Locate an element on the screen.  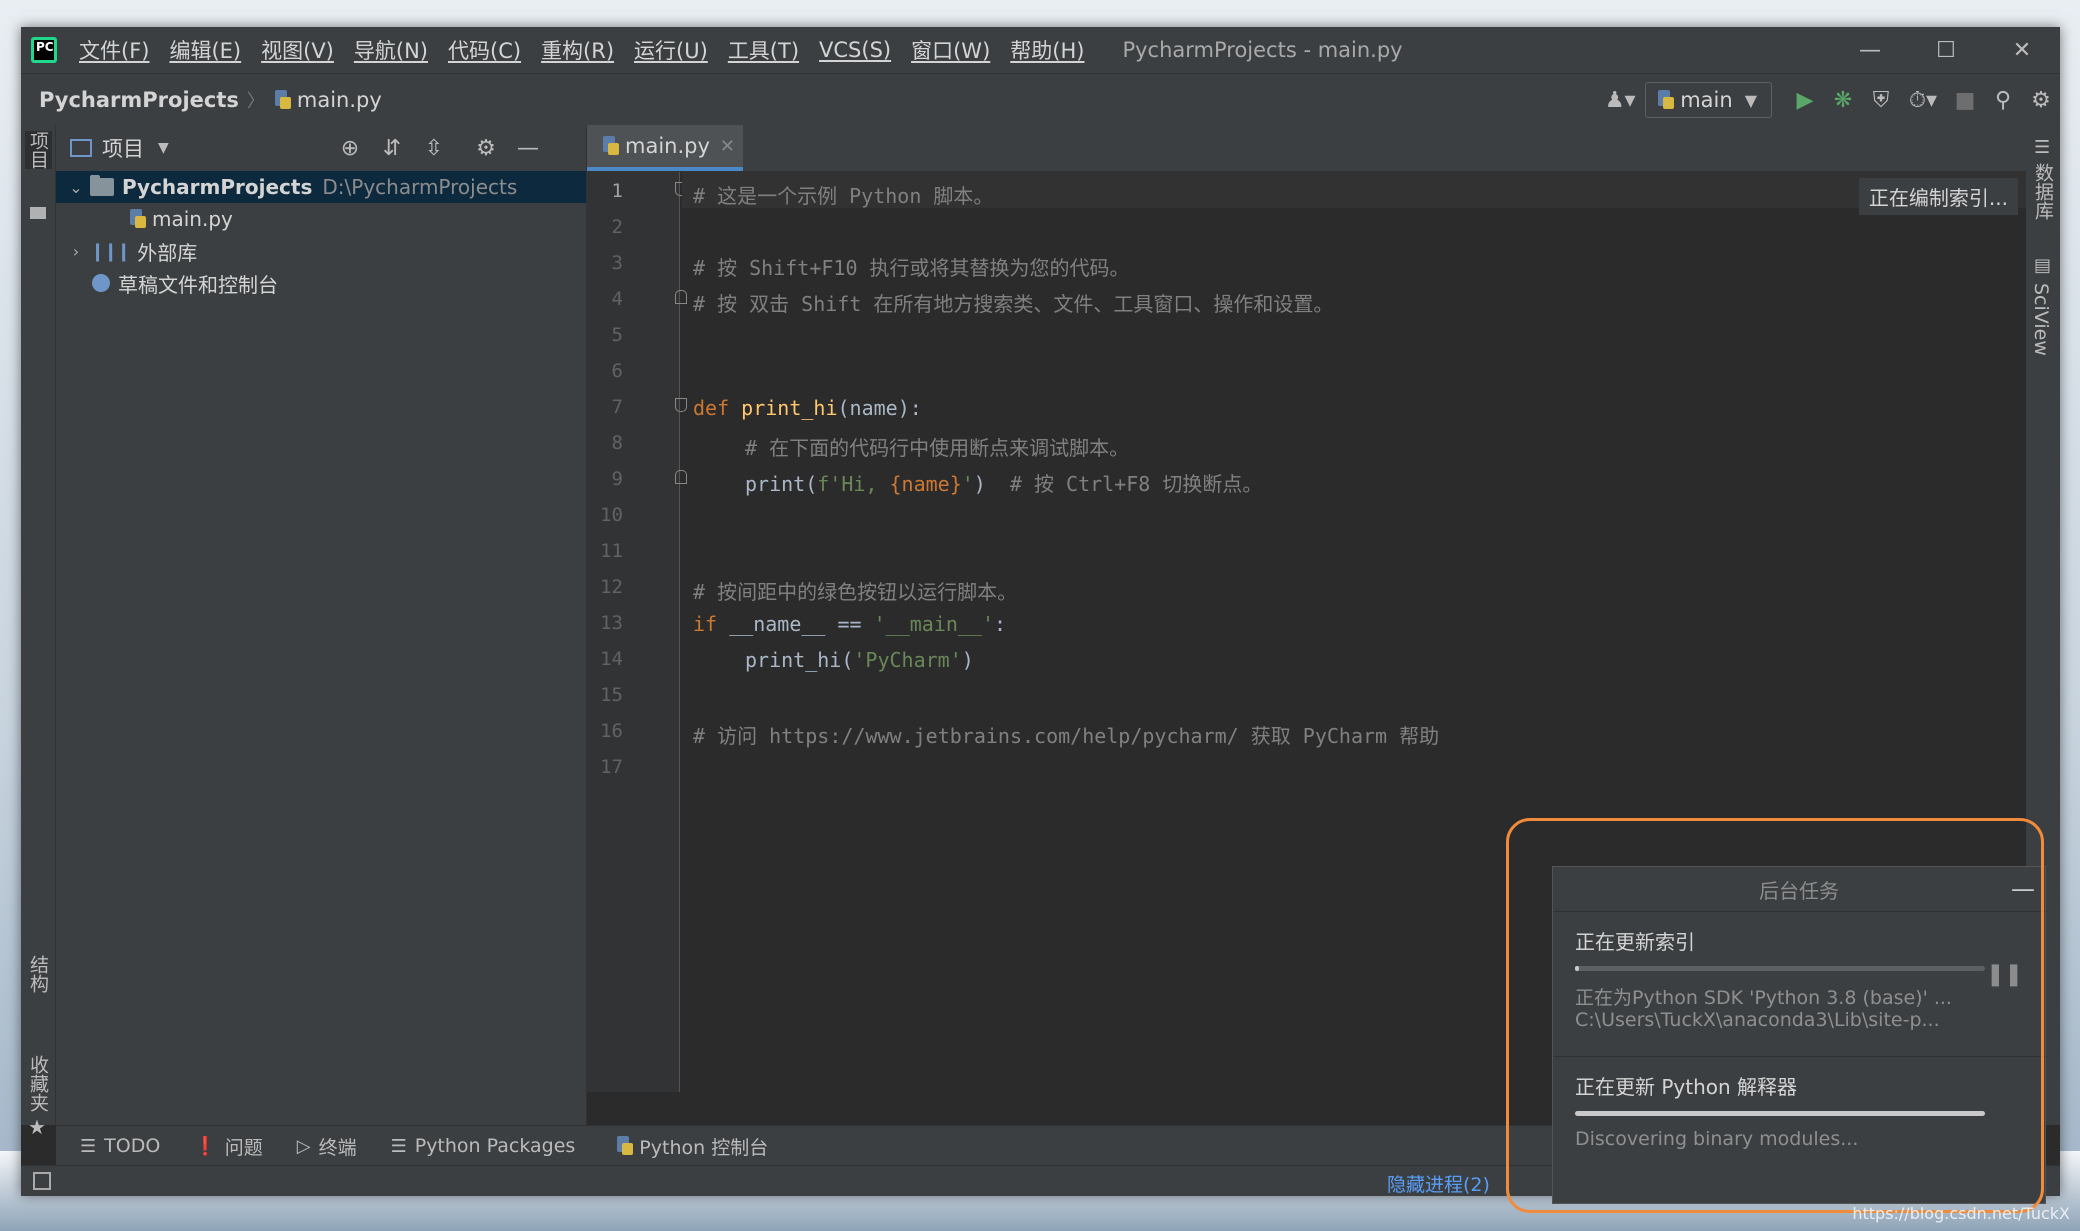
close-icon: ✕ is located at coordinates (2022, 50).